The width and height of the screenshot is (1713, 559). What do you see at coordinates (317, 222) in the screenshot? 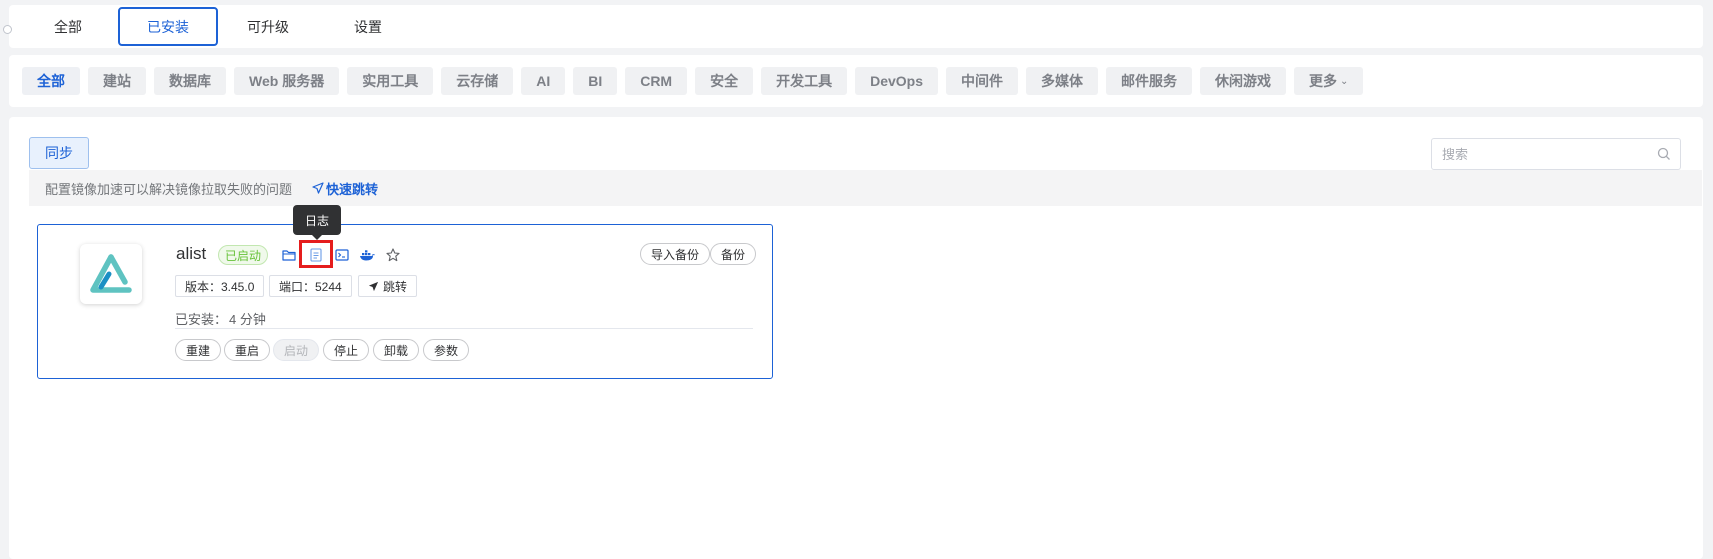
I see `log-tooltip: 日志` at bounding box center [317, 222].